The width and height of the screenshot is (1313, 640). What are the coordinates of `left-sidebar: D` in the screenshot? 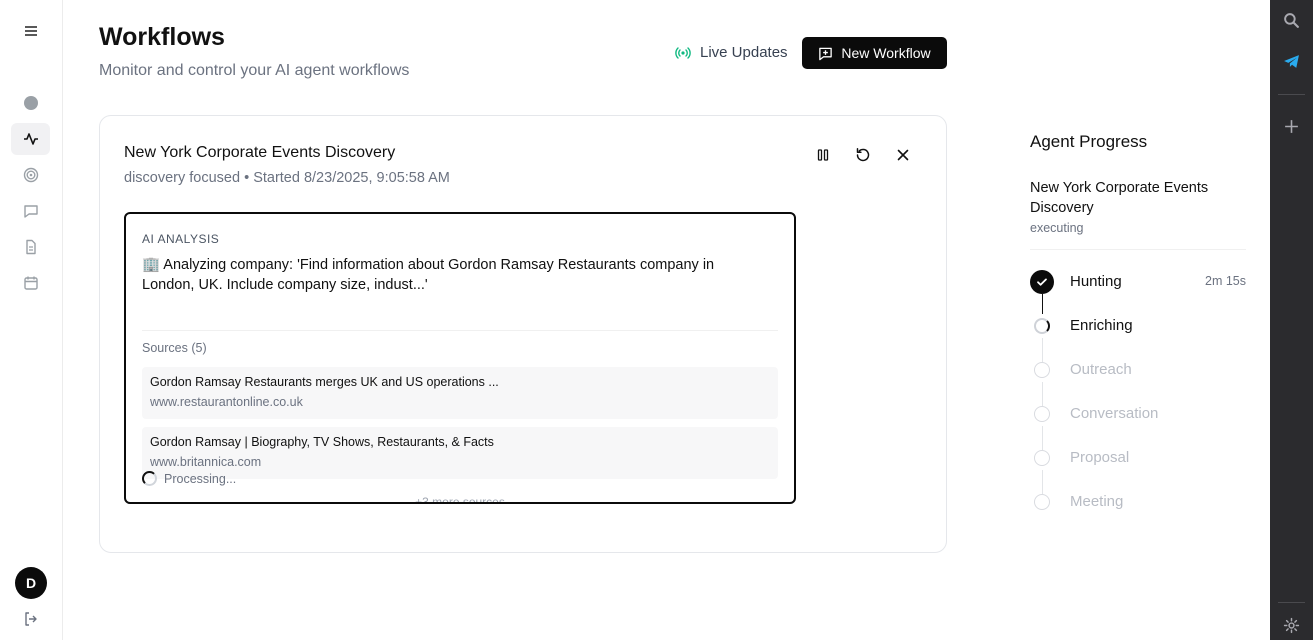 It's located at (31, 320).